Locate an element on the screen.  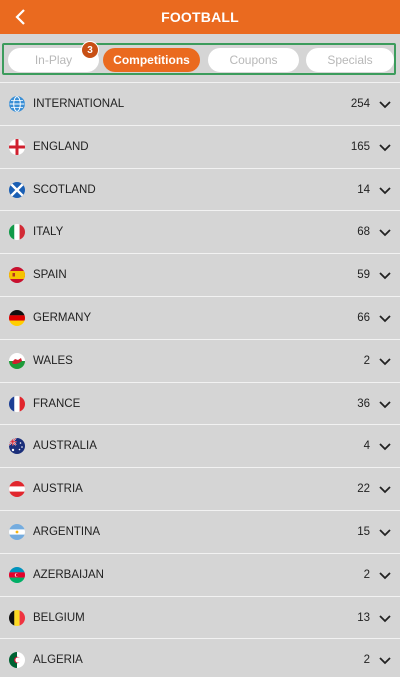
wales-flag-icon is located at coordinates (17, 360).